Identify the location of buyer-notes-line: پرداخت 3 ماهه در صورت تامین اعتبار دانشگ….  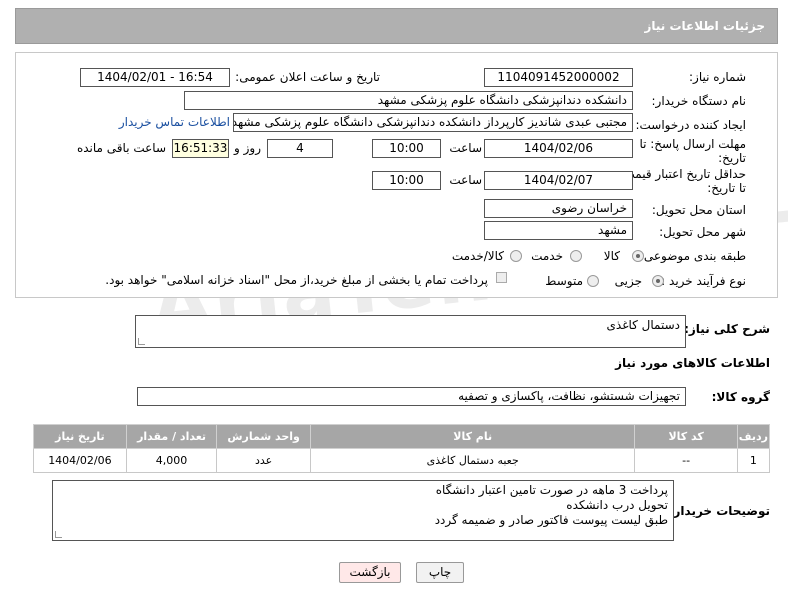
(551, 490).